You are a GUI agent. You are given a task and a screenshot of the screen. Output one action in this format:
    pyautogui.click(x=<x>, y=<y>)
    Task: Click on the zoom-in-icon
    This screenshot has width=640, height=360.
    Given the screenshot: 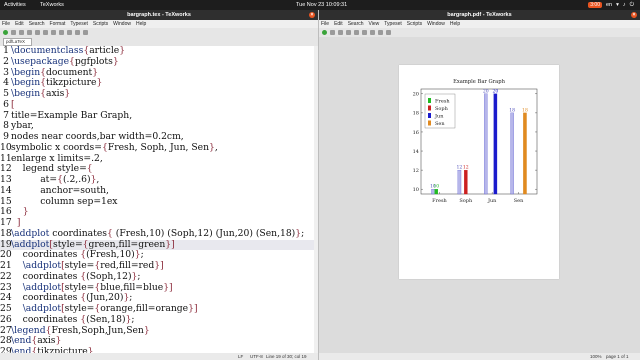 What is the action you would take?
    pyautogui.click(x=364, y=32)
    